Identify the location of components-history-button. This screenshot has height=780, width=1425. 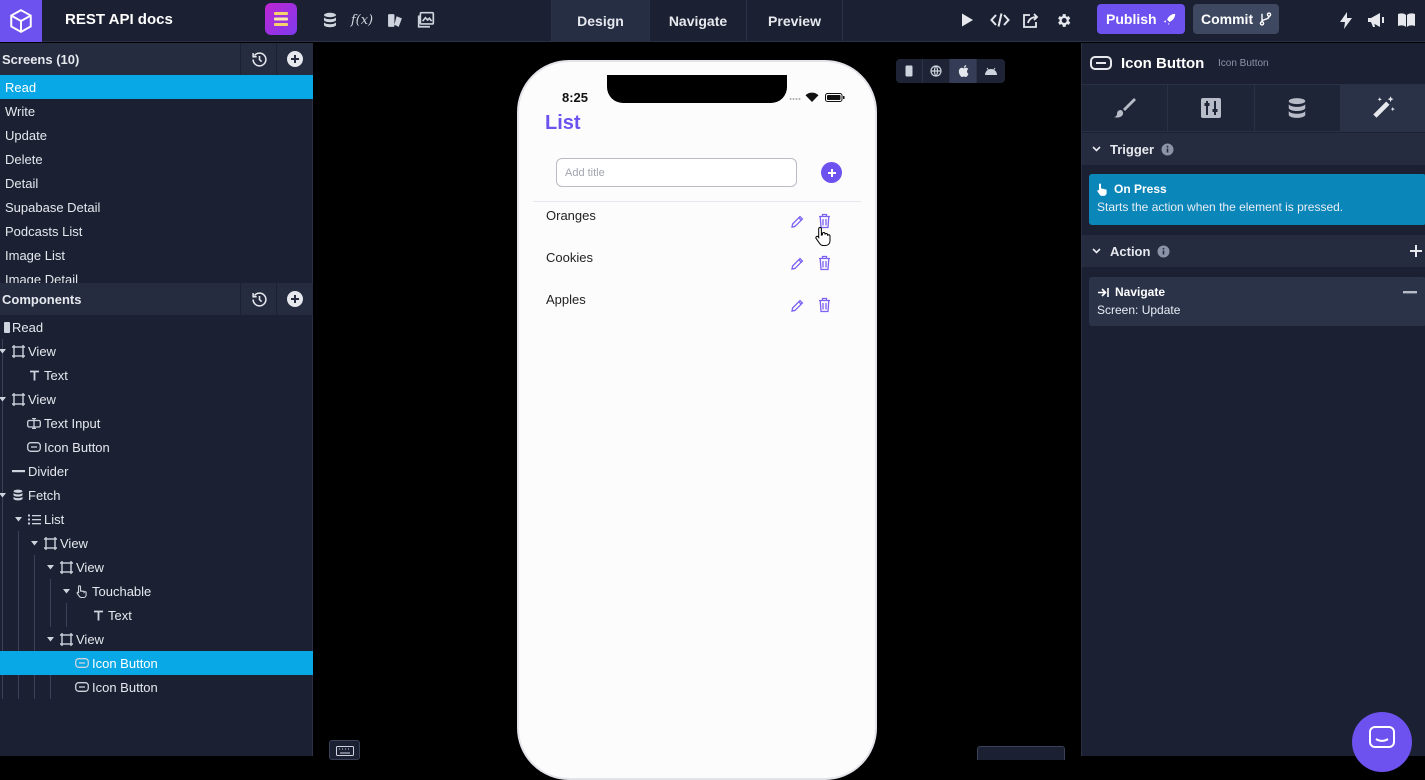
(258, 299).